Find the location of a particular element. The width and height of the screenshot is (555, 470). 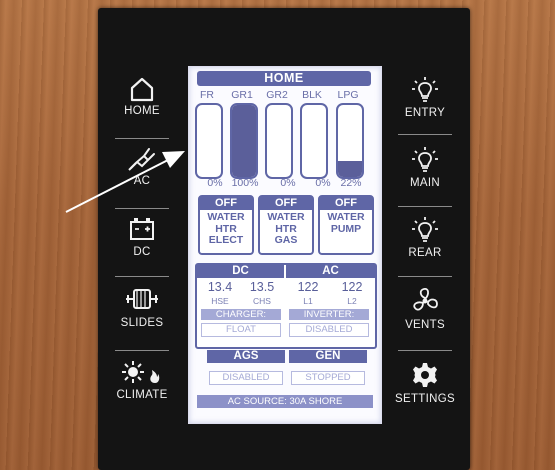

home-button: HOME is located at coordinates (142, 108).